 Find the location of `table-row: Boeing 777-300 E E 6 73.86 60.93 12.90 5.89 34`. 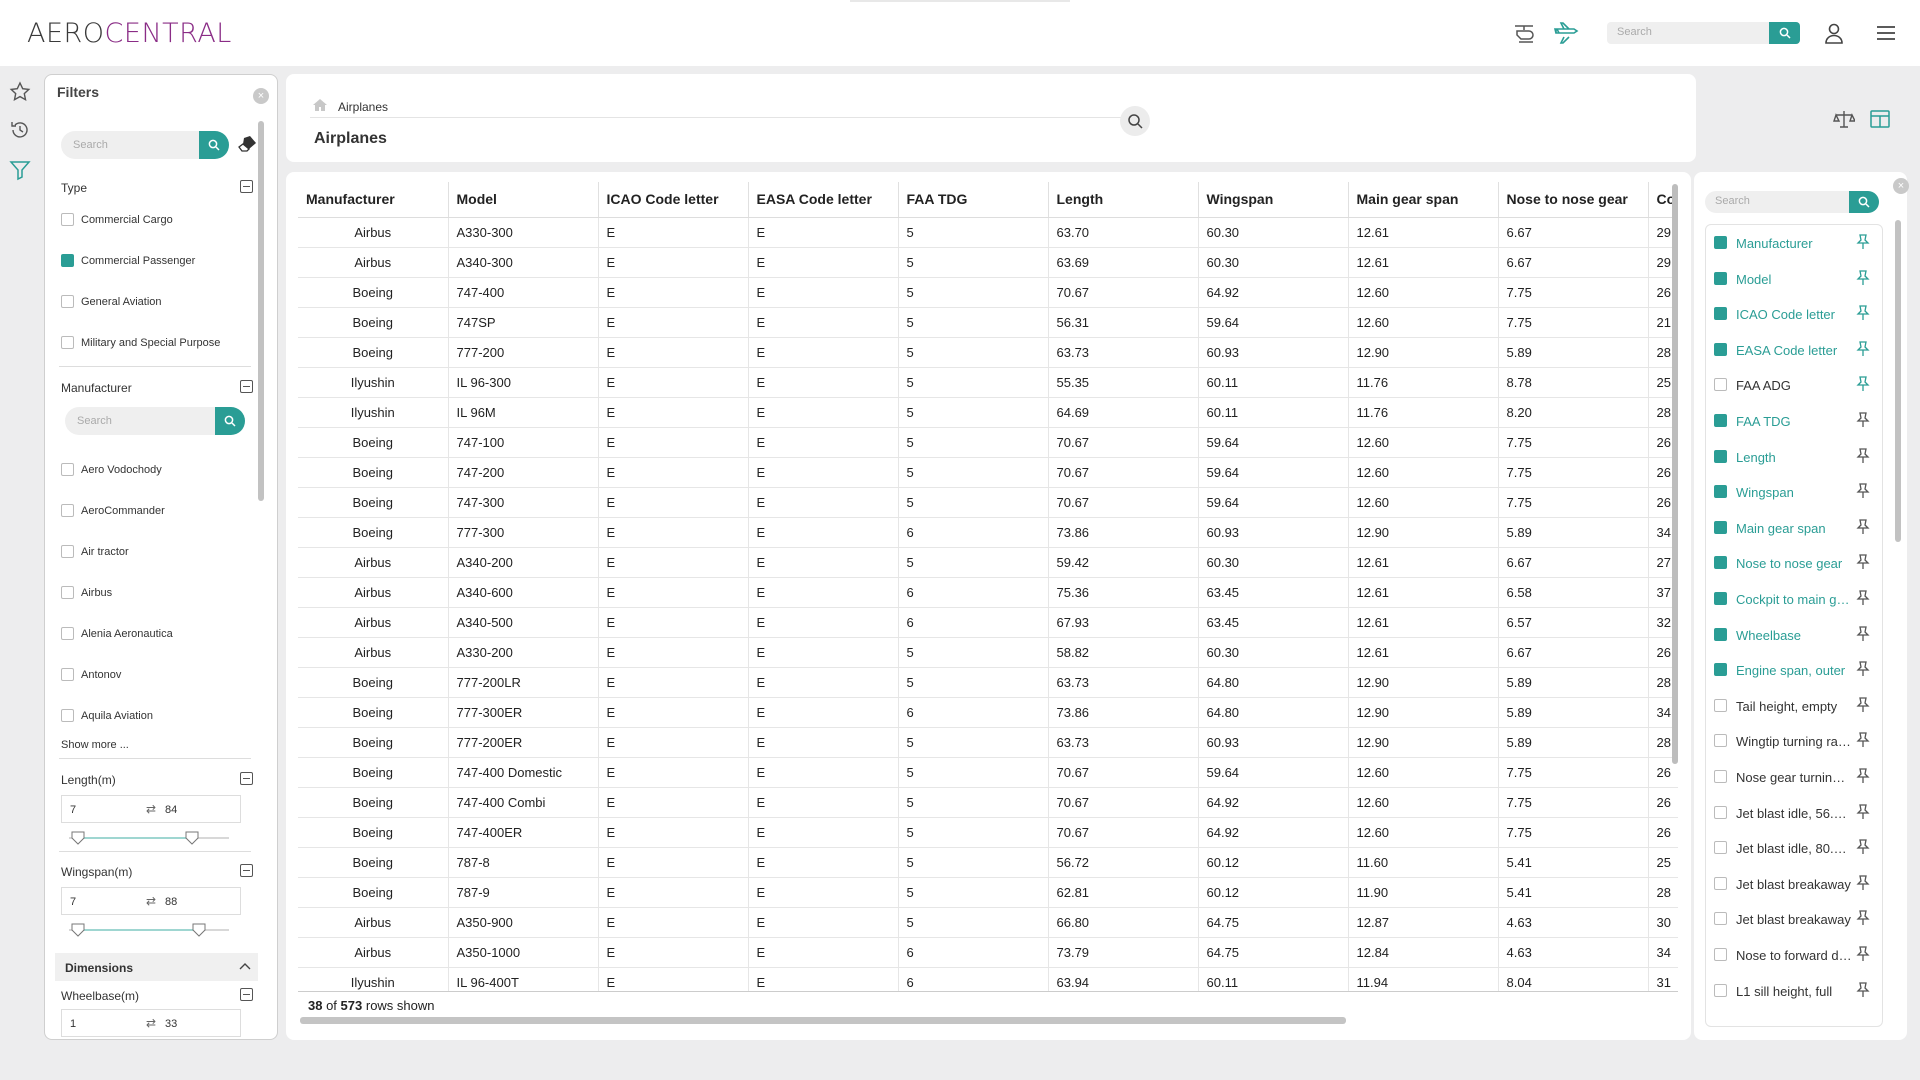

table-row: Boeing 777-300 E E 6 73.86 60.93 12.90 5.89 34 is located at coordinates (988, 532).